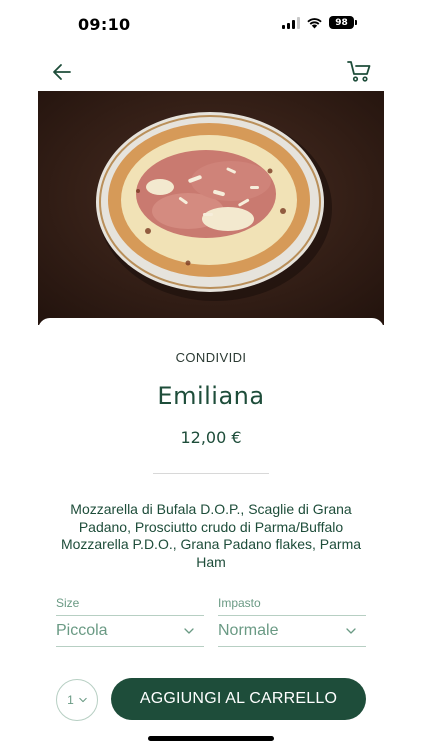  What do you see at coordinates (291, 22) in the screenshot?
I see `signal-icon` at bounding box center [291, 22].